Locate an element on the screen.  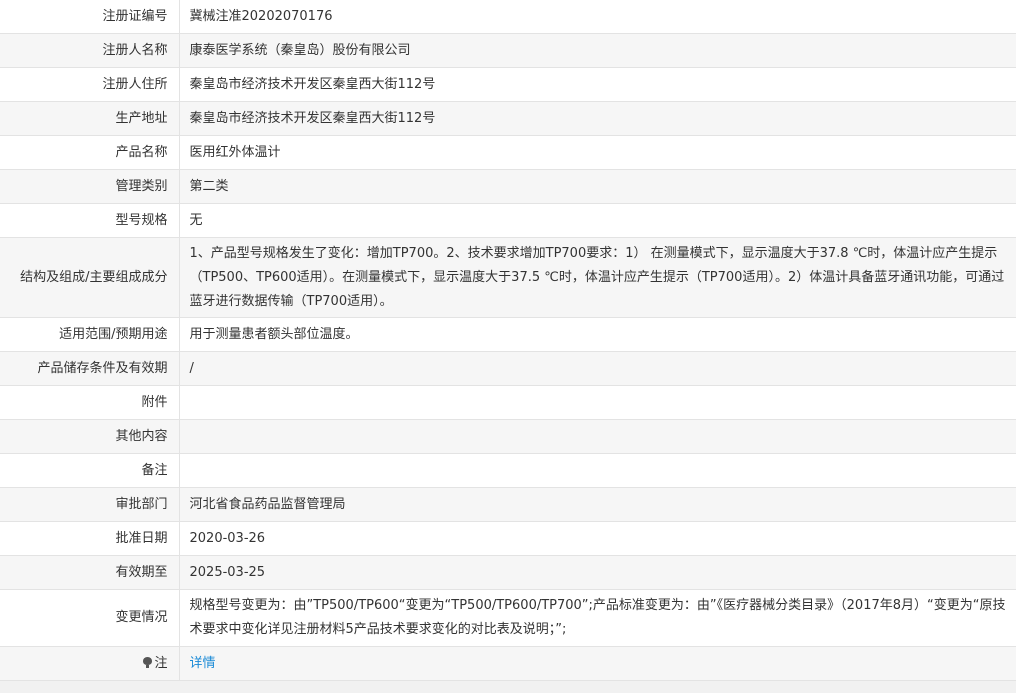
row-model-spec: 型号规格 无 is located at coordinates (508, 220).